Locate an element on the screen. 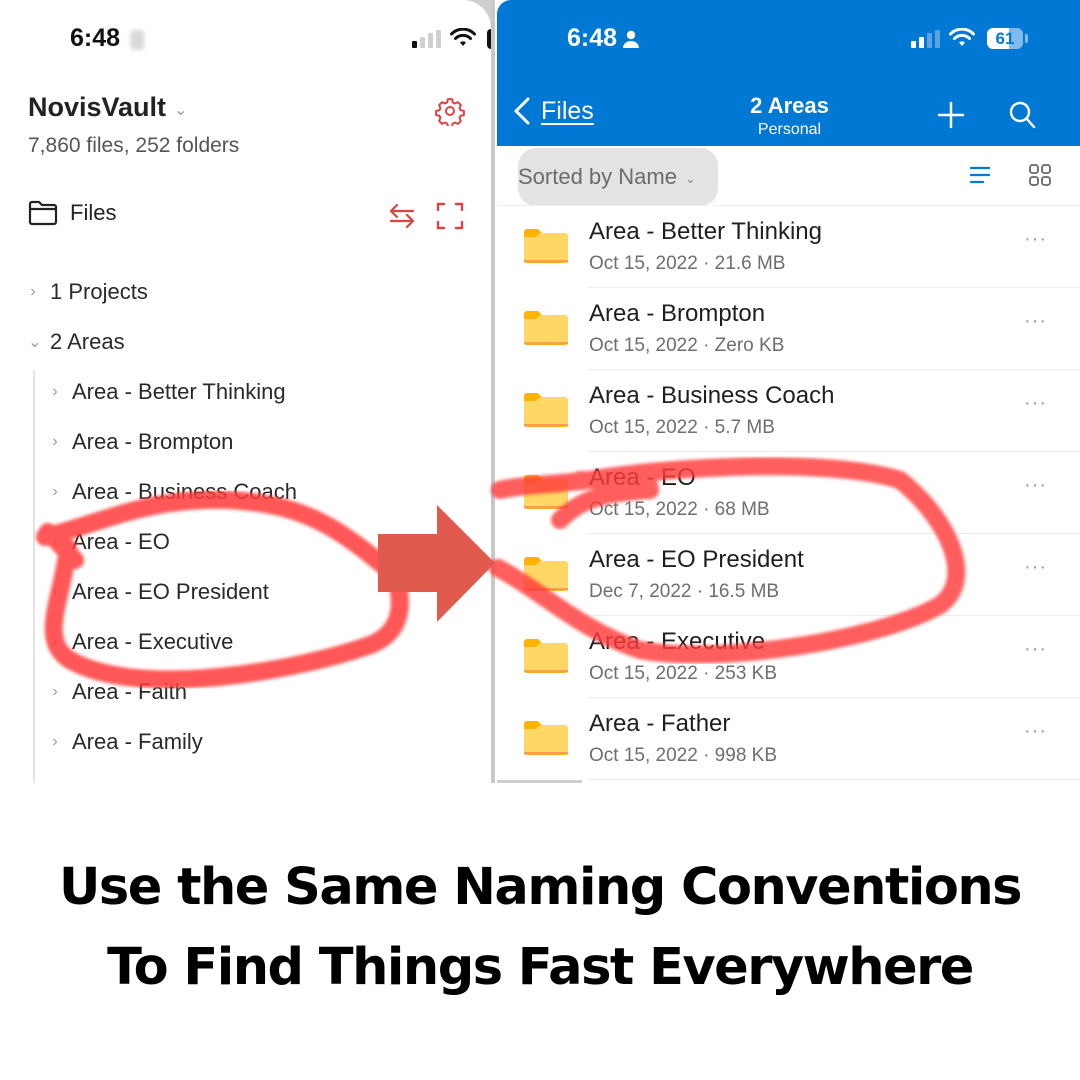 This screenshot has width=1080, height=1080. files-section-header: Files is located at coordinates (72, 213).